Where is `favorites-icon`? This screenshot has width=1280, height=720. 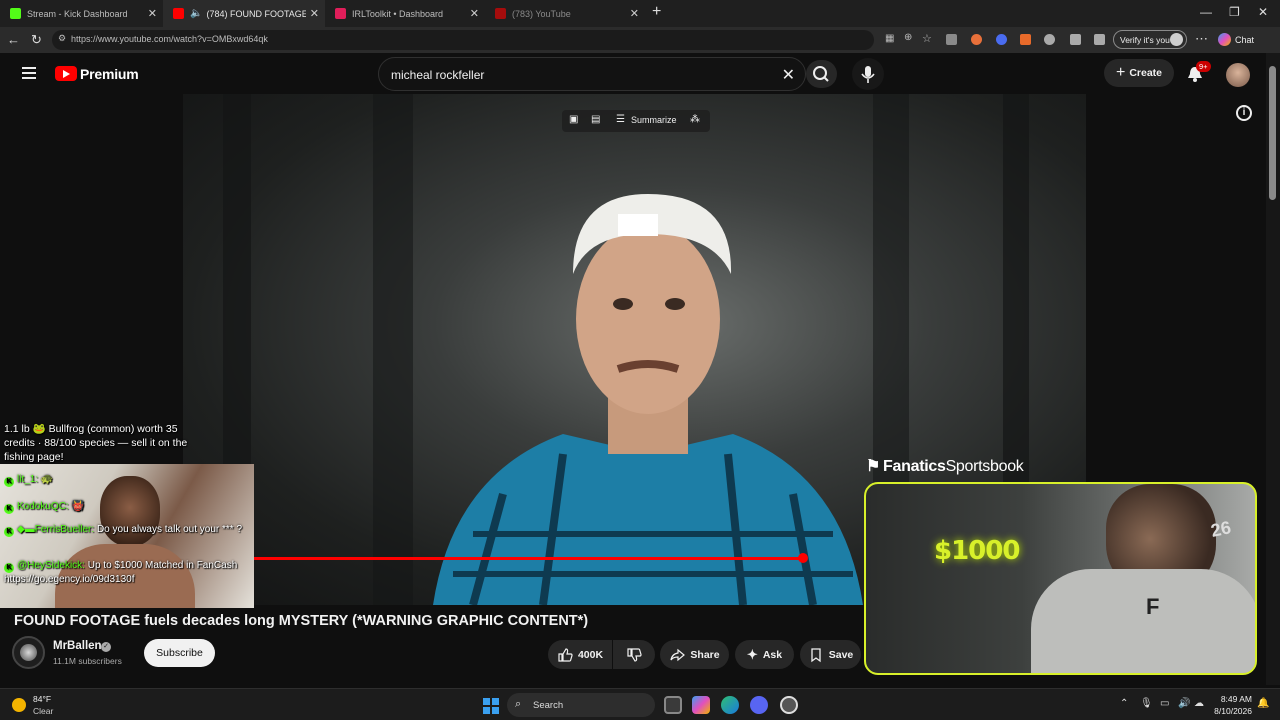 favorites-icon is located at coordinates (1099, 39).